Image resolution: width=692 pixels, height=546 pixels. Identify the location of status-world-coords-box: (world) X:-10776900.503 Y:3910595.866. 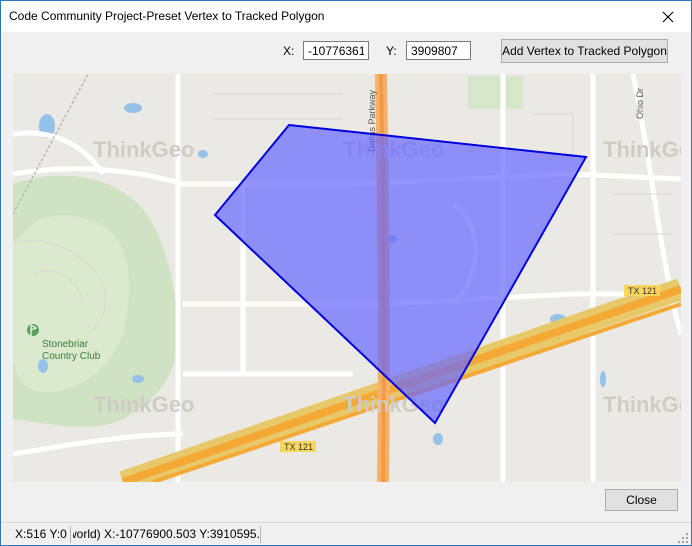
(166, 534).